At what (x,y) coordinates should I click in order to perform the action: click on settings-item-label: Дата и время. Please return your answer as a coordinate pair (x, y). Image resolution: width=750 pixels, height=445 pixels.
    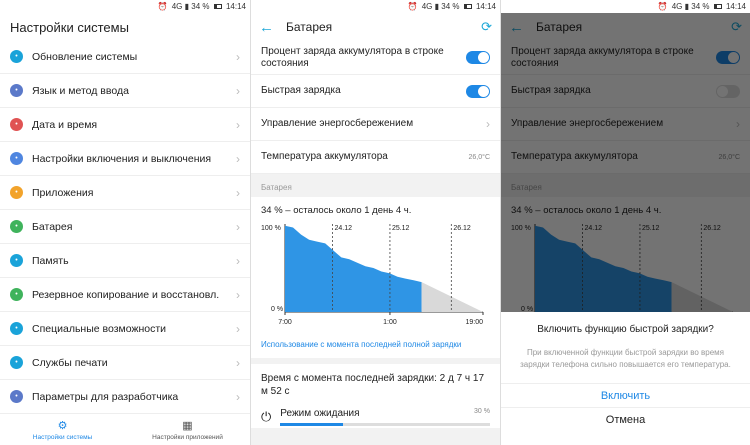
    Looking at the image, I should click on (65, 124).